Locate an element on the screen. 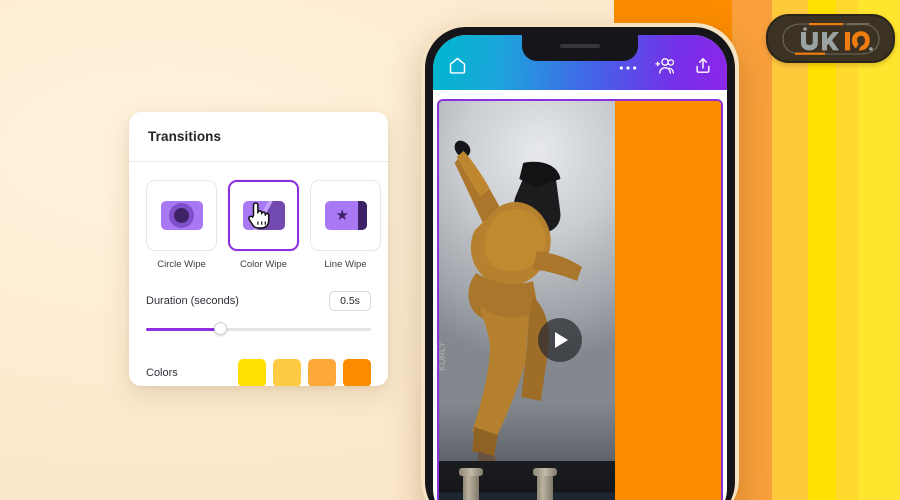 This screenshot has height=500, width=900. bollard-right is located at coordinates (545, 484).